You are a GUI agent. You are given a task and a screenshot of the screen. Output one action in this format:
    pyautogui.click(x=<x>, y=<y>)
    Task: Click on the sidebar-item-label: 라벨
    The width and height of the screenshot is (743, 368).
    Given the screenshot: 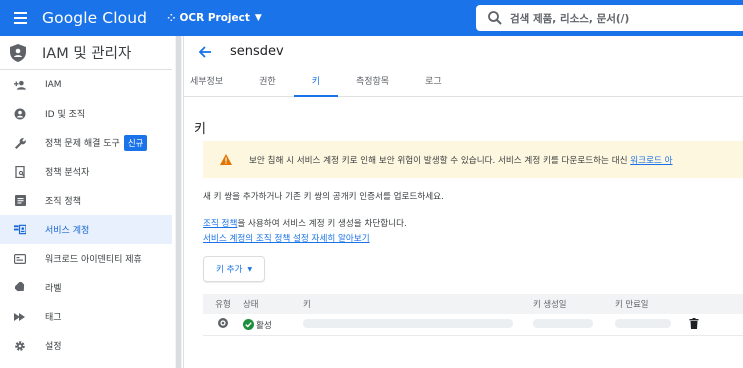 What is the action you would take?
    pyautogui.click(x=53, y=289)
    